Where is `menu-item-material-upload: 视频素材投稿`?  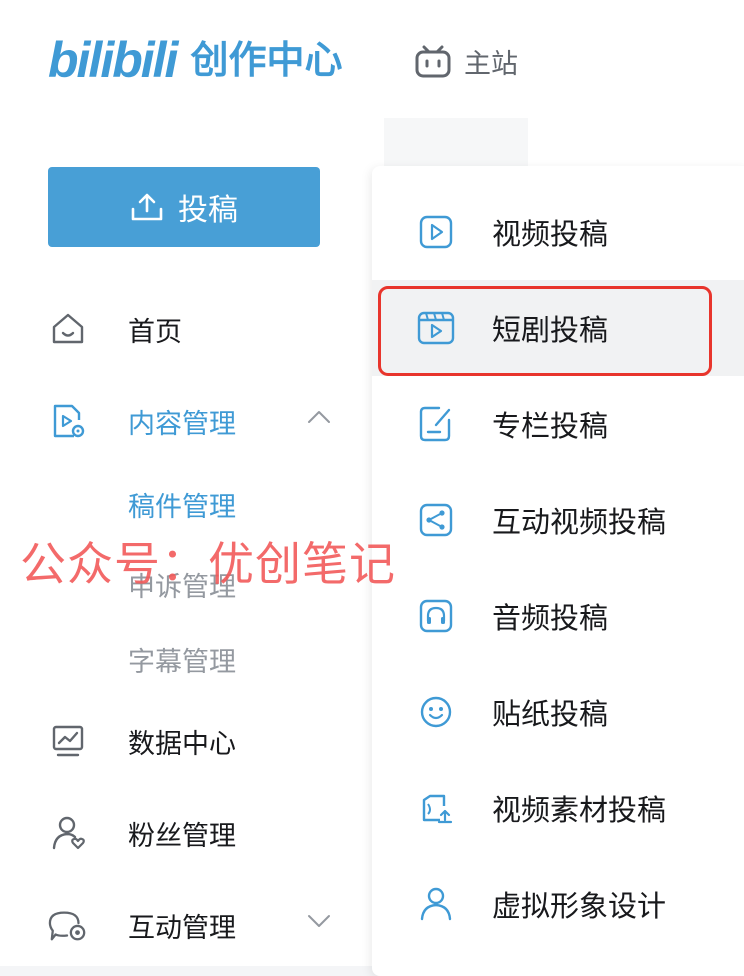 menu-item-material-upload: 视频素材投稿 is located at coordinates (558, 808).